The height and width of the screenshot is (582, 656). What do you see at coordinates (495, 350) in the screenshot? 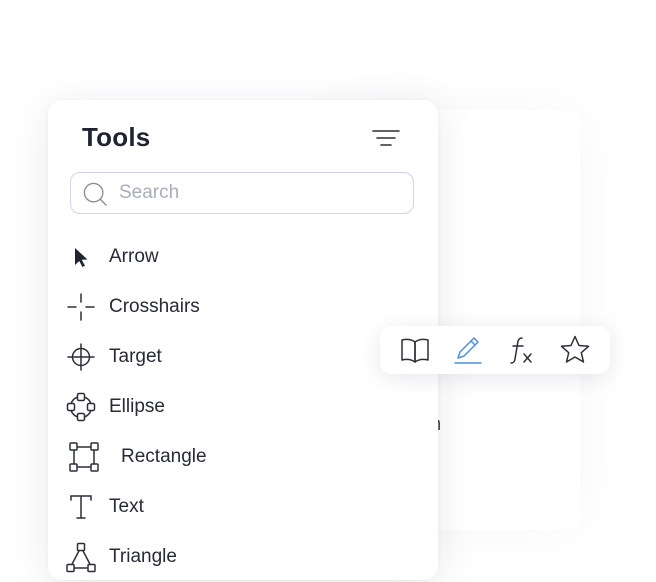
I see `floating-toolbar` at bounding box center [495, 350].